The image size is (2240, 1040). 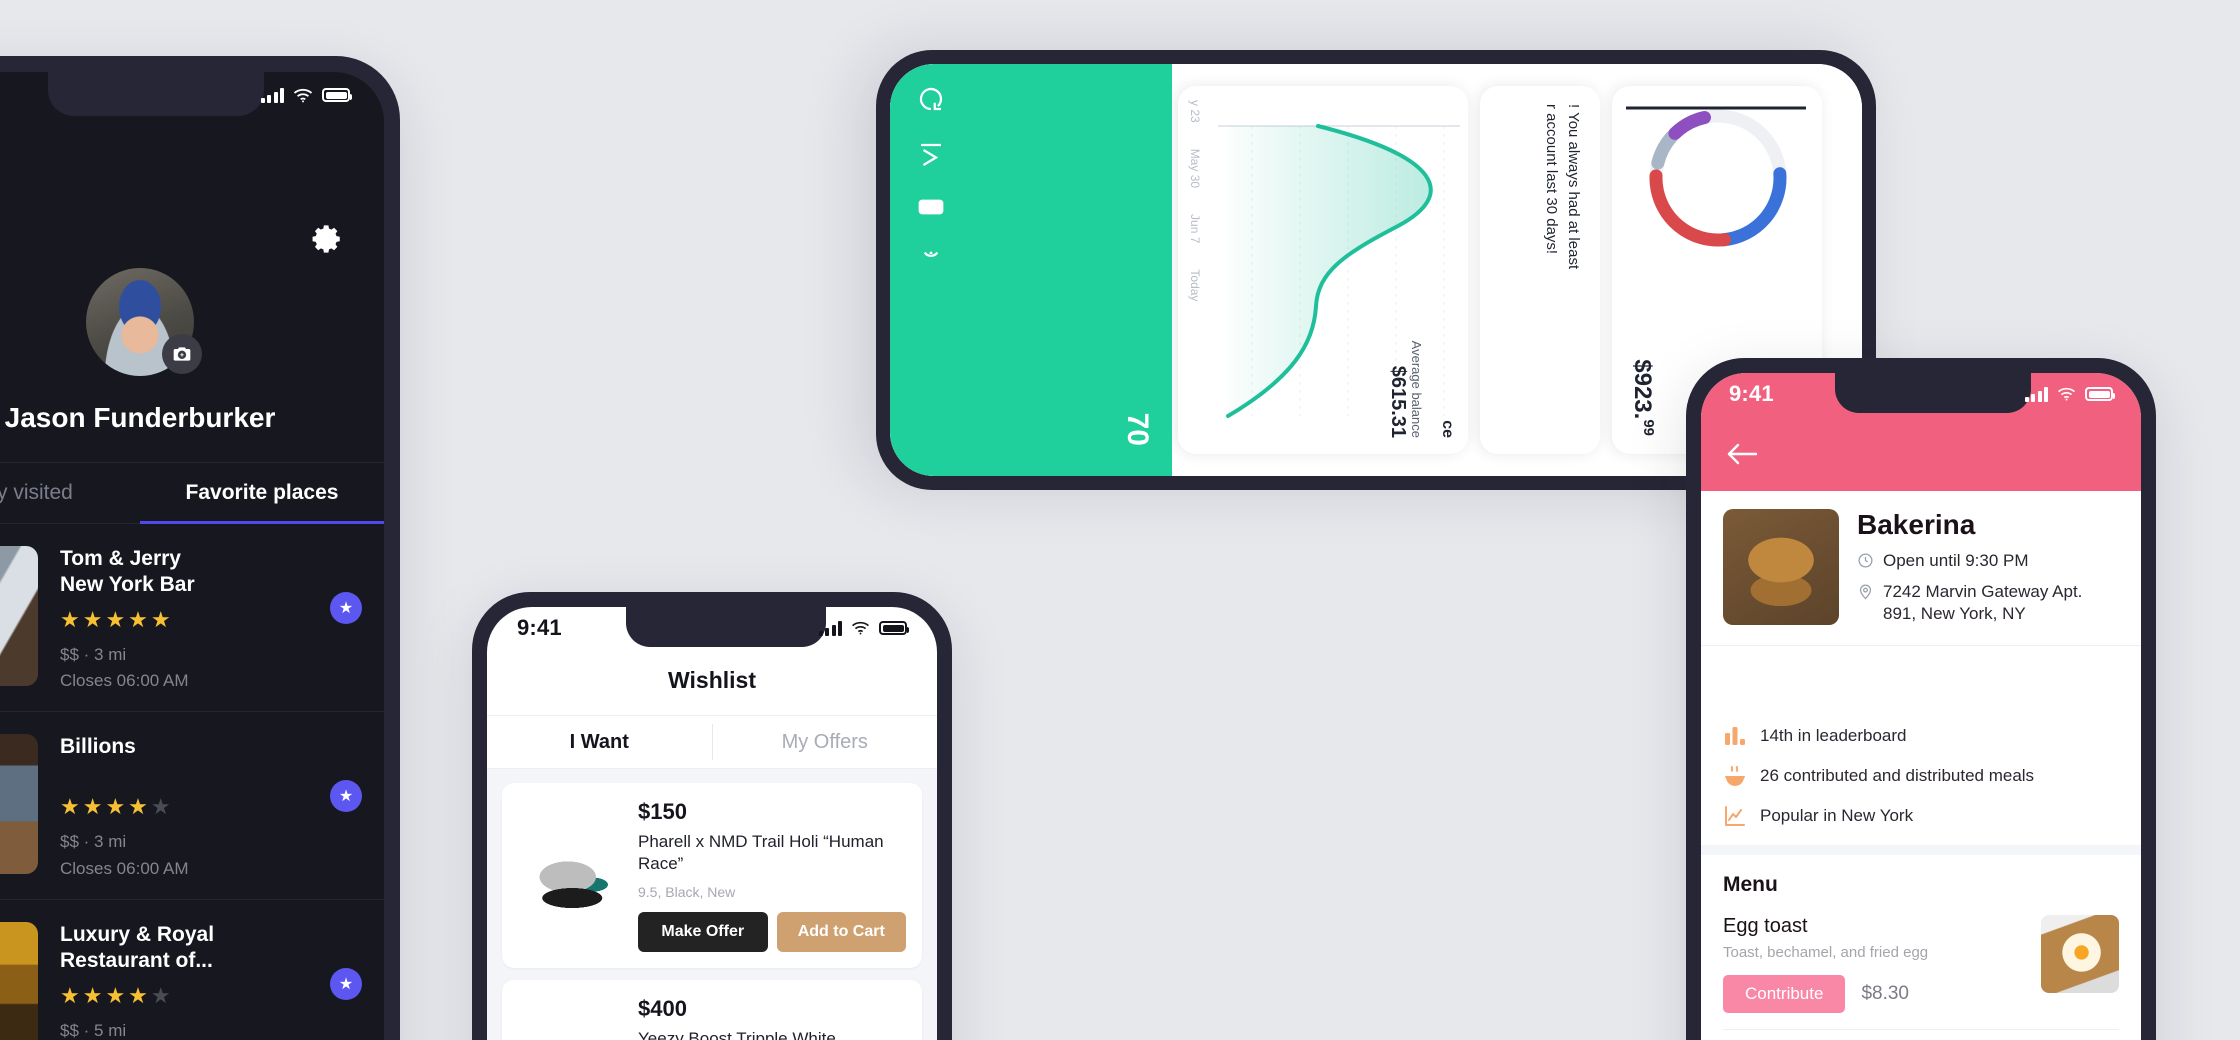 What do you see at coordinates (1885, 993) in the screenshot?
I see `menu-item-price: $8.30` at bounding box center [1885, 993].